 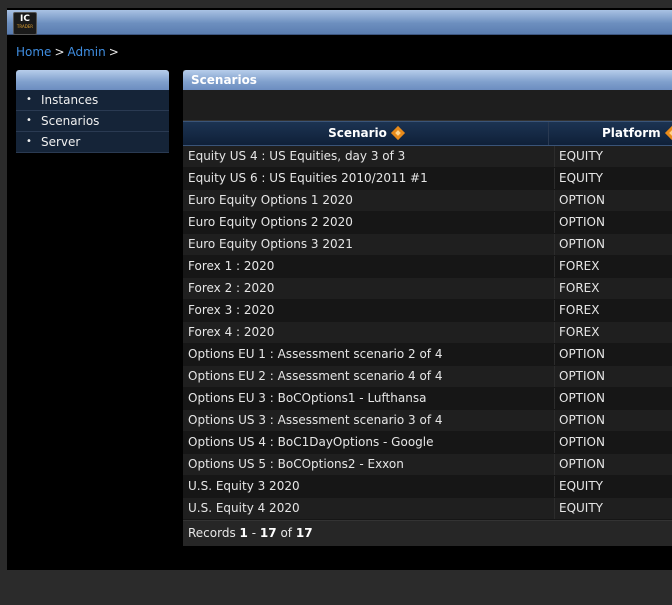 I want to click on scenario-cell: Forex 2 : 2020, so click(x=367, y=288).